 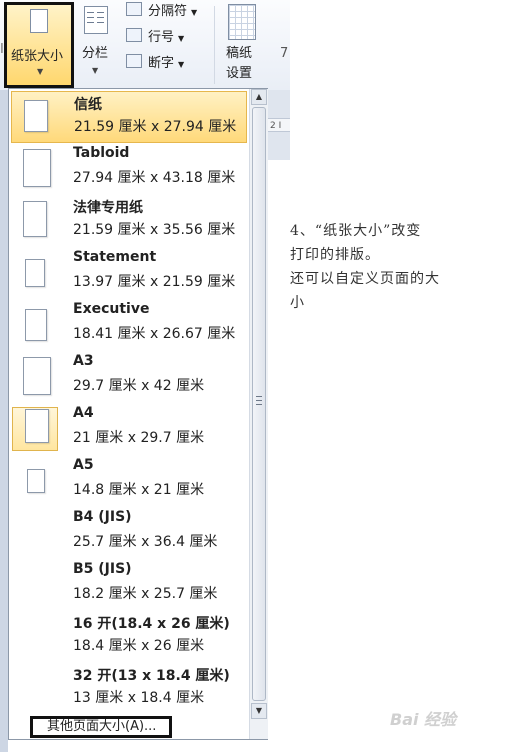 I want to click on paper-size-dimensions: 21.59 厘米 x 35.56 厘米, so click(x=154, y=230).